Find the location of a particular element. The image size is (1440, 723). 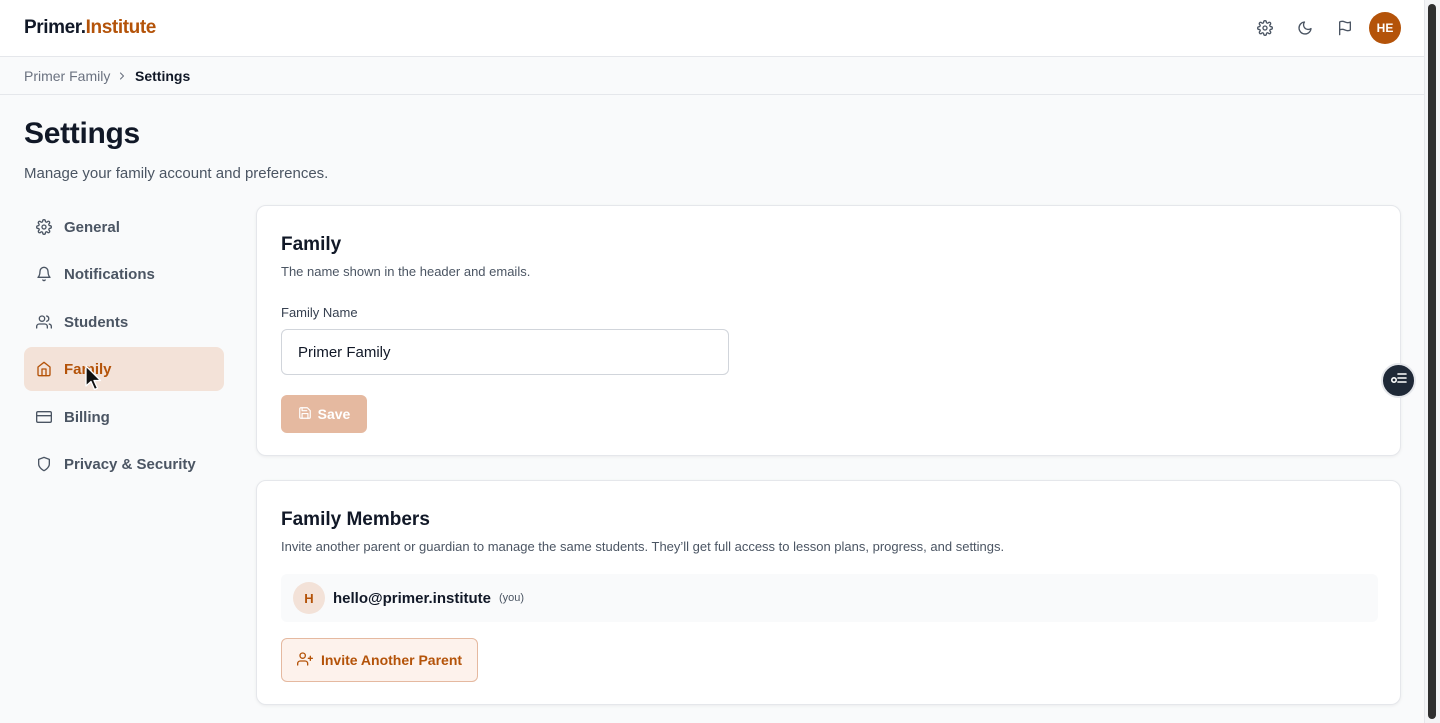

family-name-label: Family Name is located at coordinates (319, 312).